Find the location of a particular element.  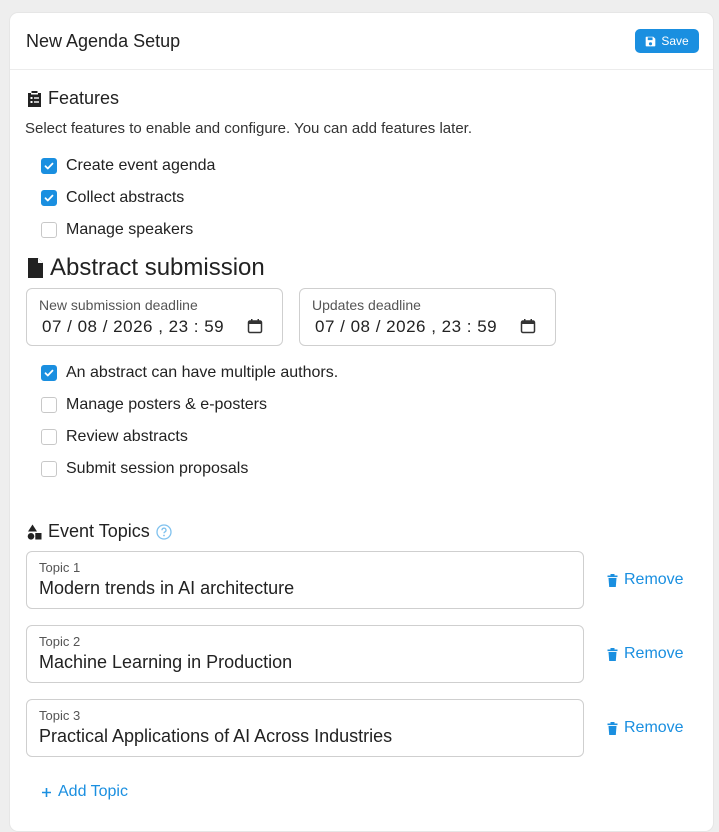

topic-label: Topic 3 is located at coordinates (60, 715).